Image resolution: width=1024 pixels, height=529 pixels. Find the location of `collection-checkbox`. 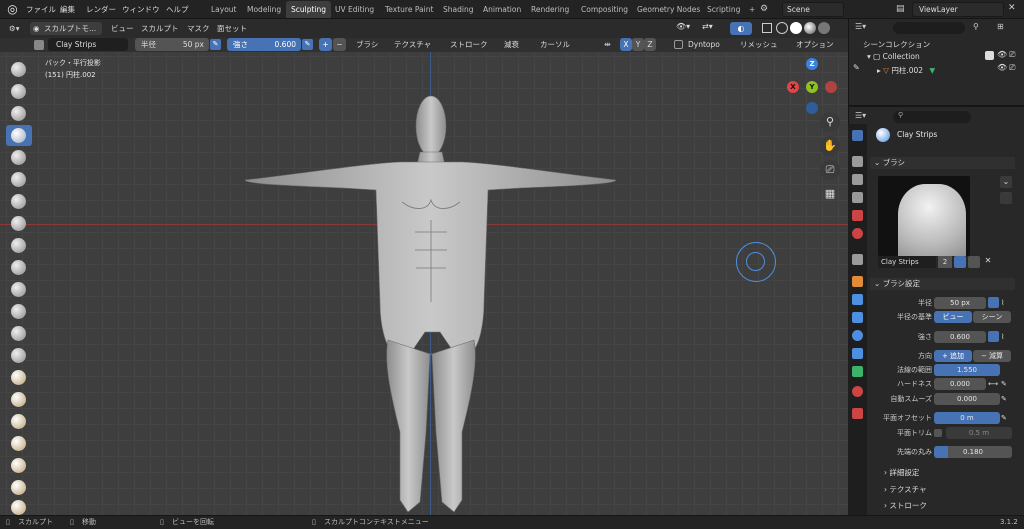

collection-checkbox is located at coordinates (989, 55).